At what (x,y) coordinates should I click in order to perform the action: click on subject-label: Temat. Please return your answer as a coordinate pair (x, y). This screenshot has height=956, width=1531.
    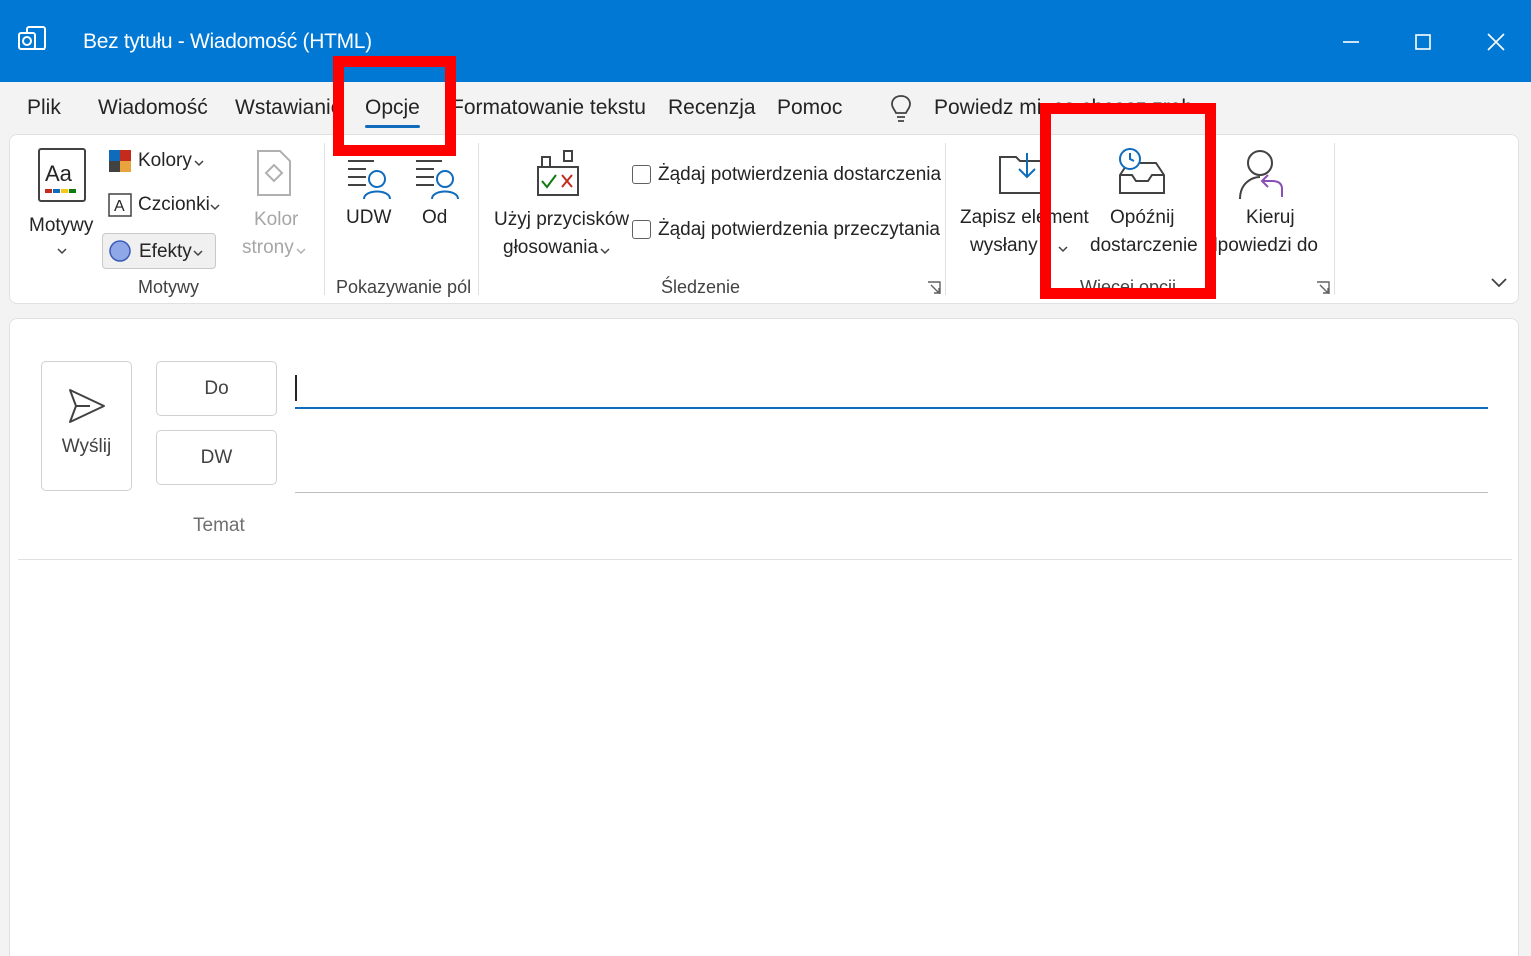
    Looking at the image, I should click on (219, 525).